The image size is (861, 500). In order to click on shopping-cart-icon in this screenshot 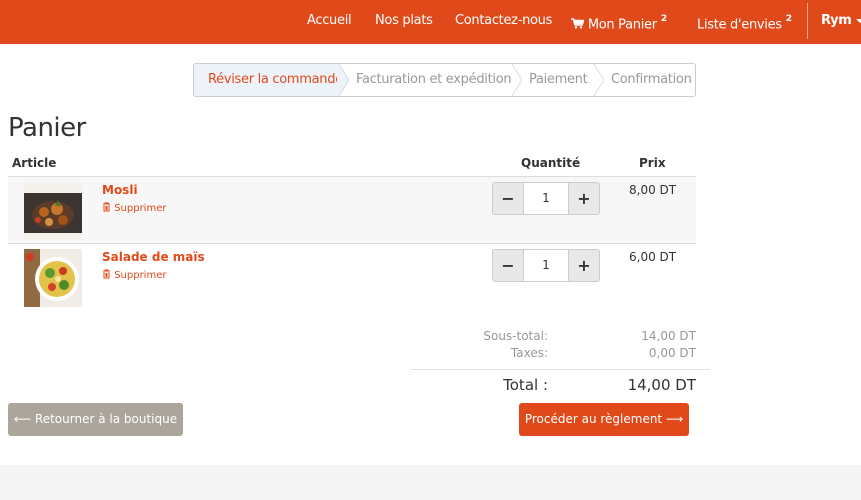, I will do `click(578, 23)`.